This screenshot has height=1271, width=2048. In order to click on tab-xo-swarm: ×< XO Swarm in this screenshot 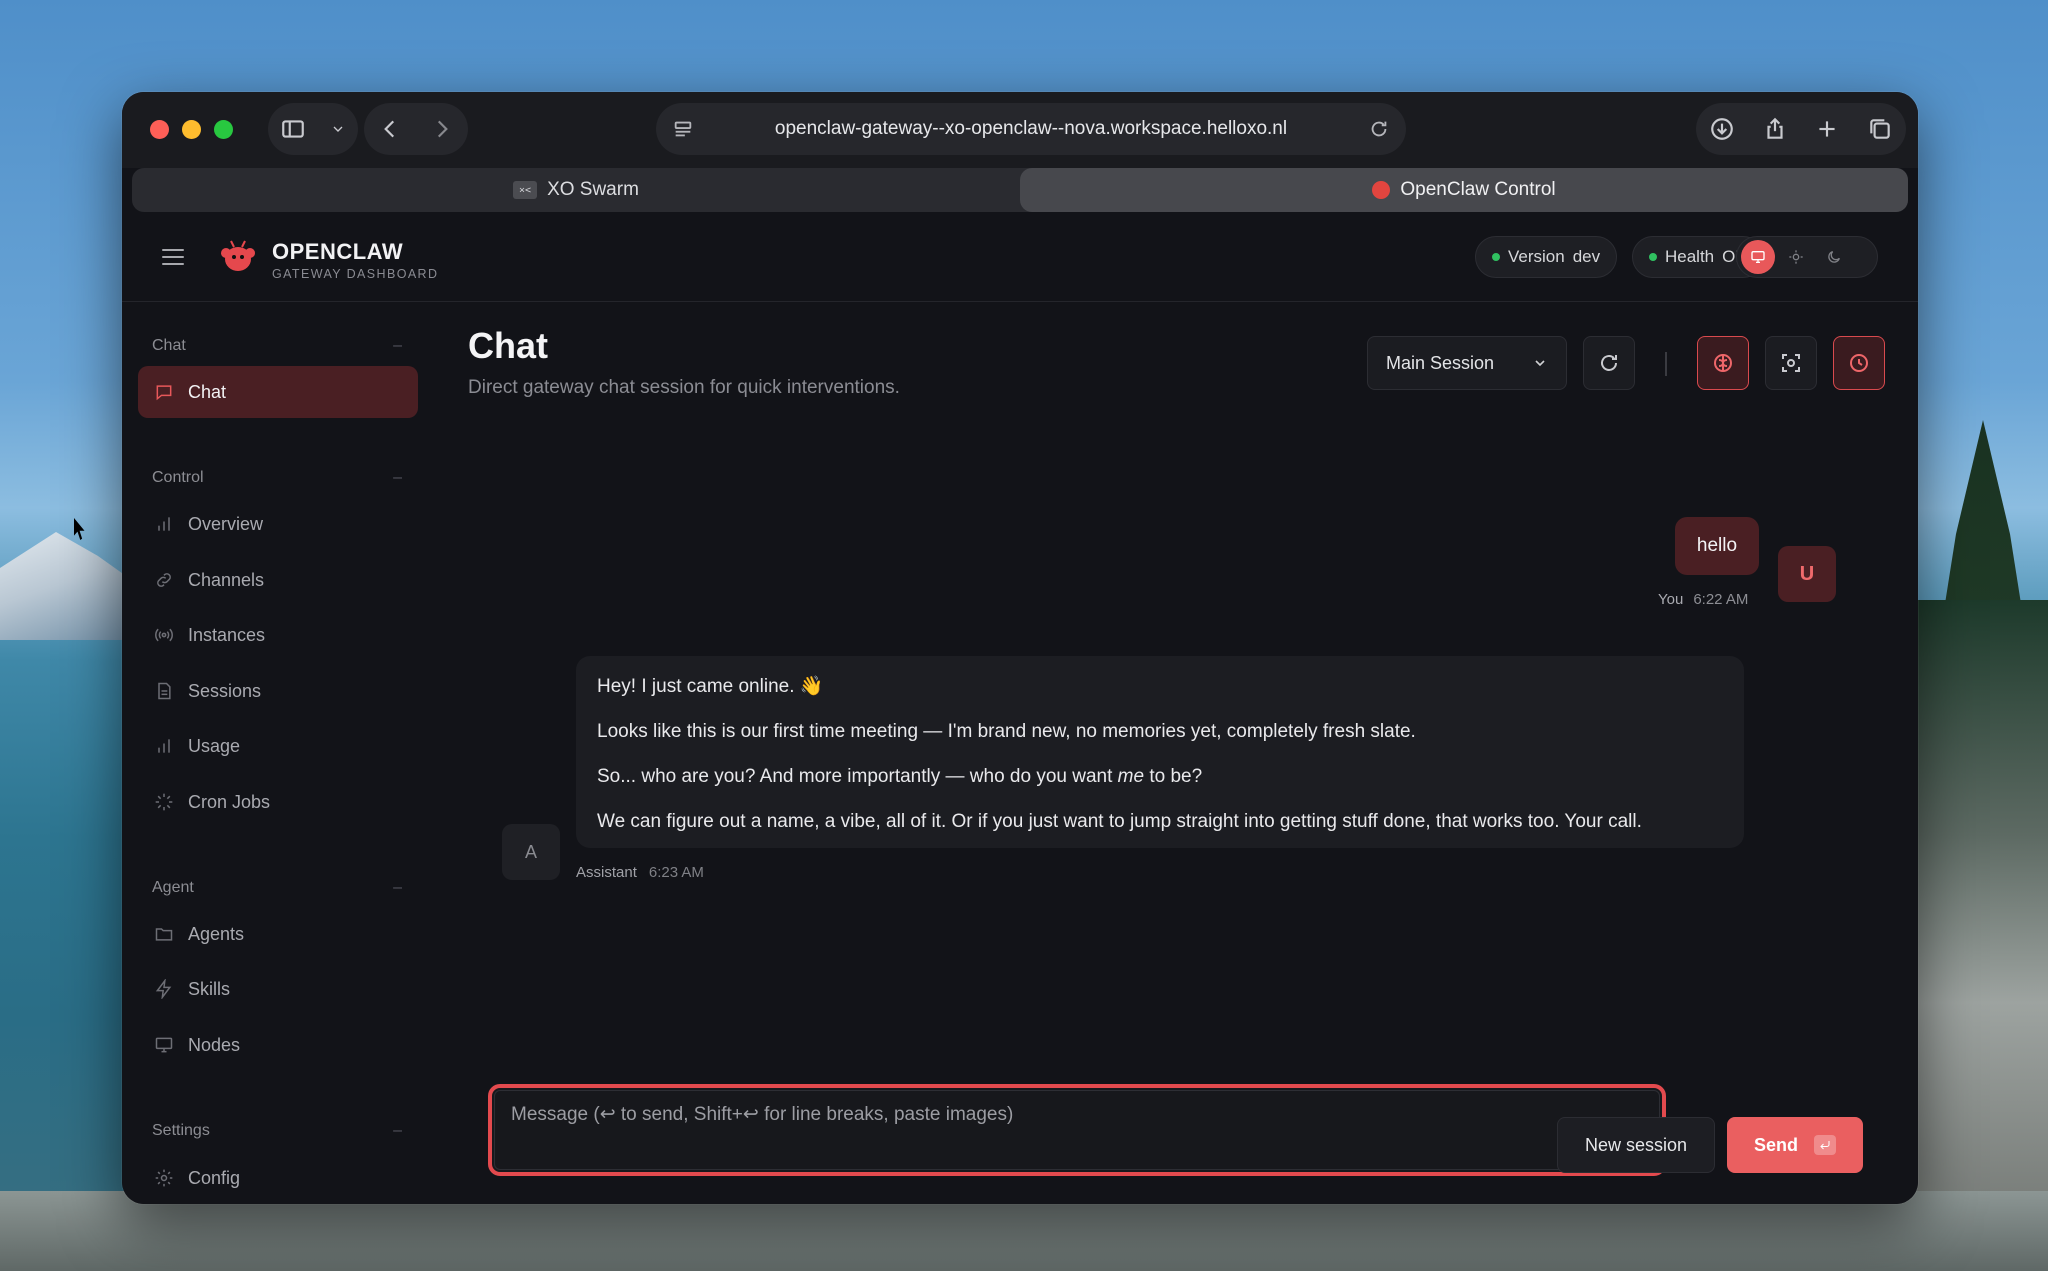, I will do `click(576, 190)`.